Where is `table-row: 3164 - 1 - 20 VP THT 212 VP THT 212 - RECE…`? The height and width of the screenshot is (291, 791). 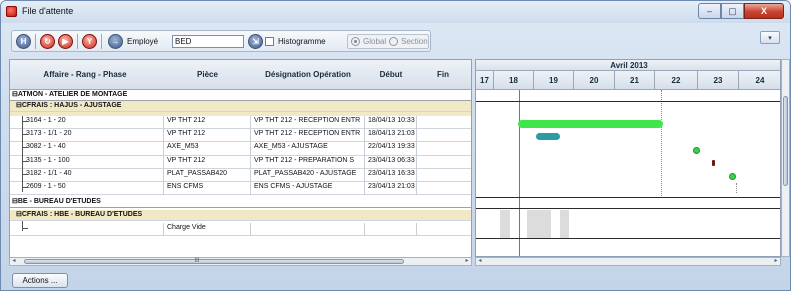 table-row: 3164 - 1 - 20 VP THT 212 VP THT 212 - RECE… is located at coordinates (240, 123).